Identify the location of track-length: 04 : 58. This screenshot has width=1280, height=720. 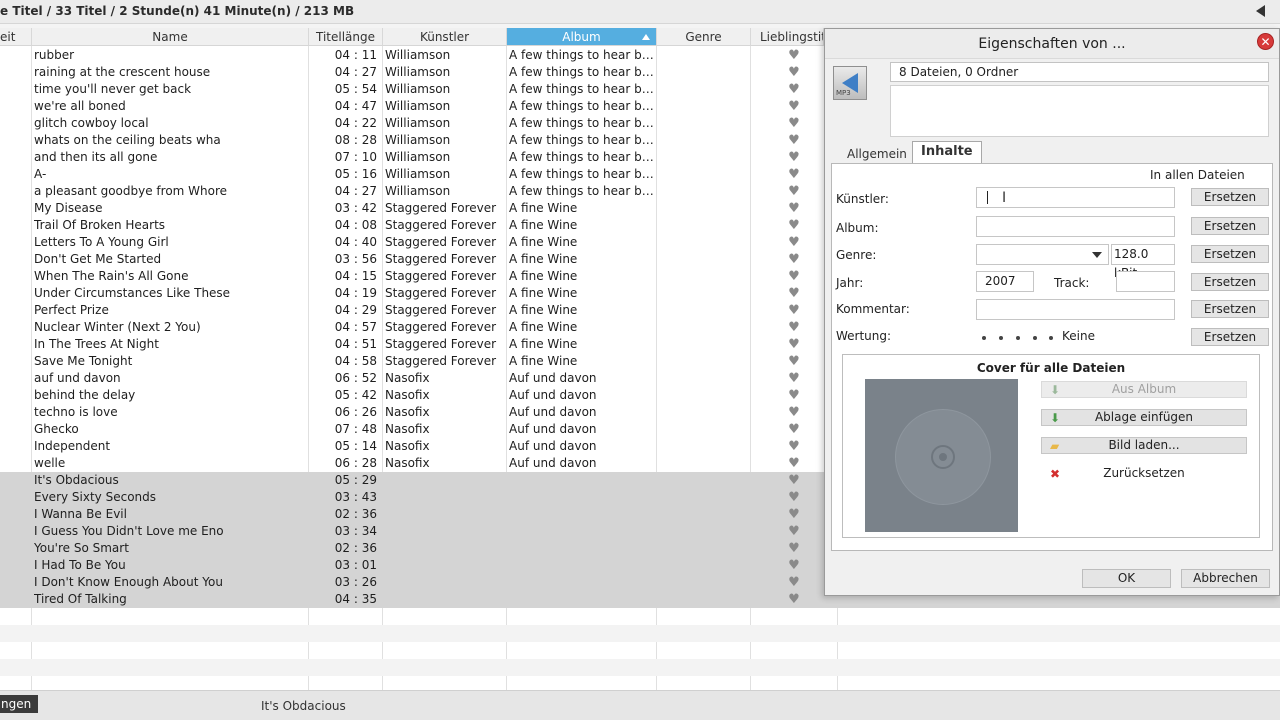
(355, 361).